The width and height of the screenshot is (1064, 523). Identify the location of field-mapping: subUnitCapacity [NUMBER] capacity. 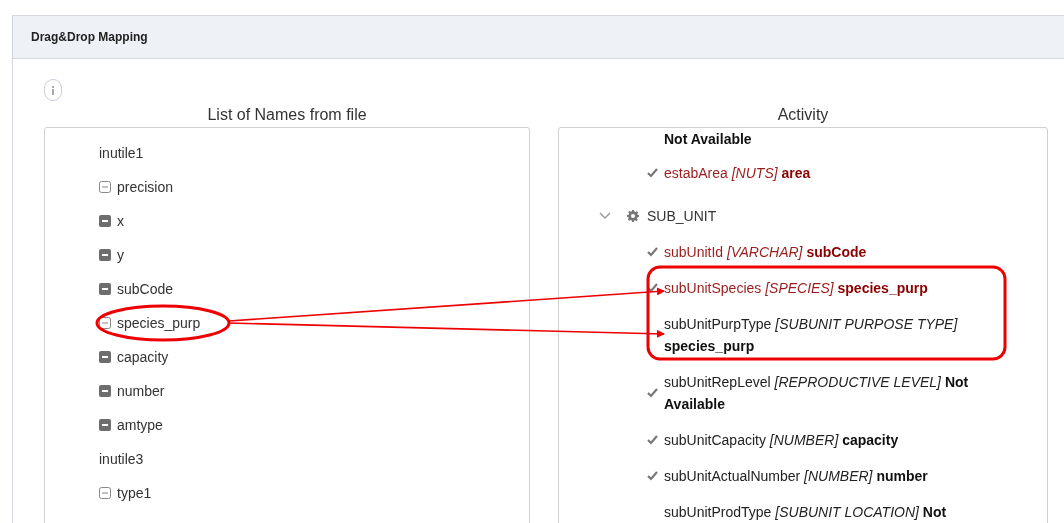
(781, 440).